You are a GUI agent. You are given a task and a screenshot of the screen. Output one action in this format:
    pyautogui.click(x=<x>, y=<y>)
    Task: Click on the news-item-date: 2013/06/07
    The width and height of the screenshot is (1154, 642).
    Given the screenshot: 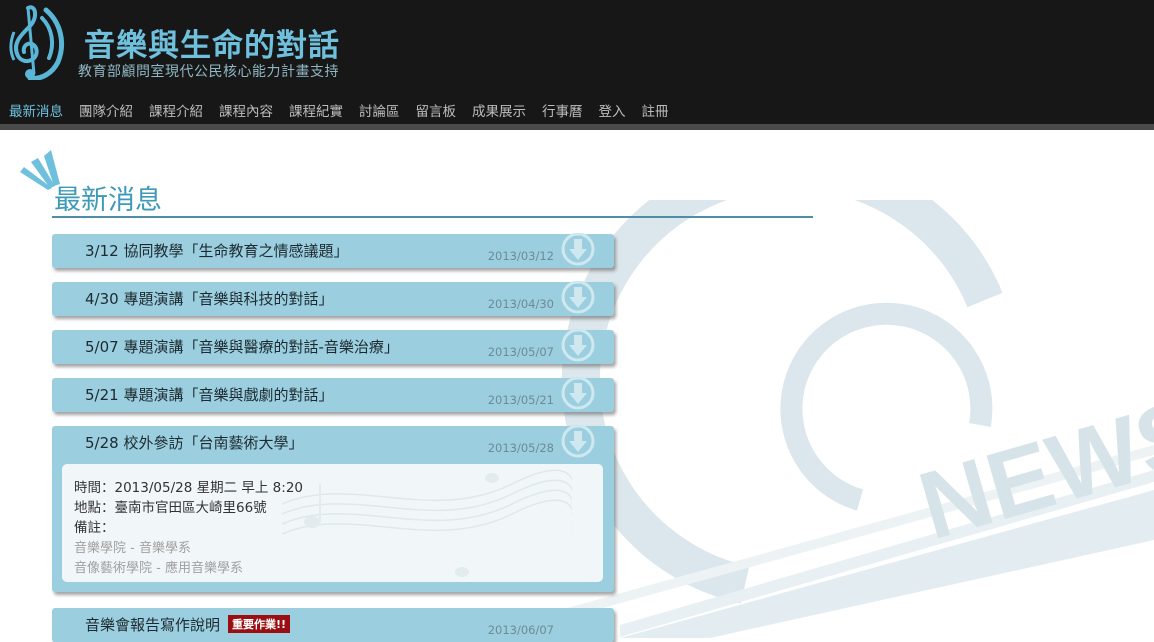 What is the action you would take?
    pyautogui.click(x=520, y=630)
    